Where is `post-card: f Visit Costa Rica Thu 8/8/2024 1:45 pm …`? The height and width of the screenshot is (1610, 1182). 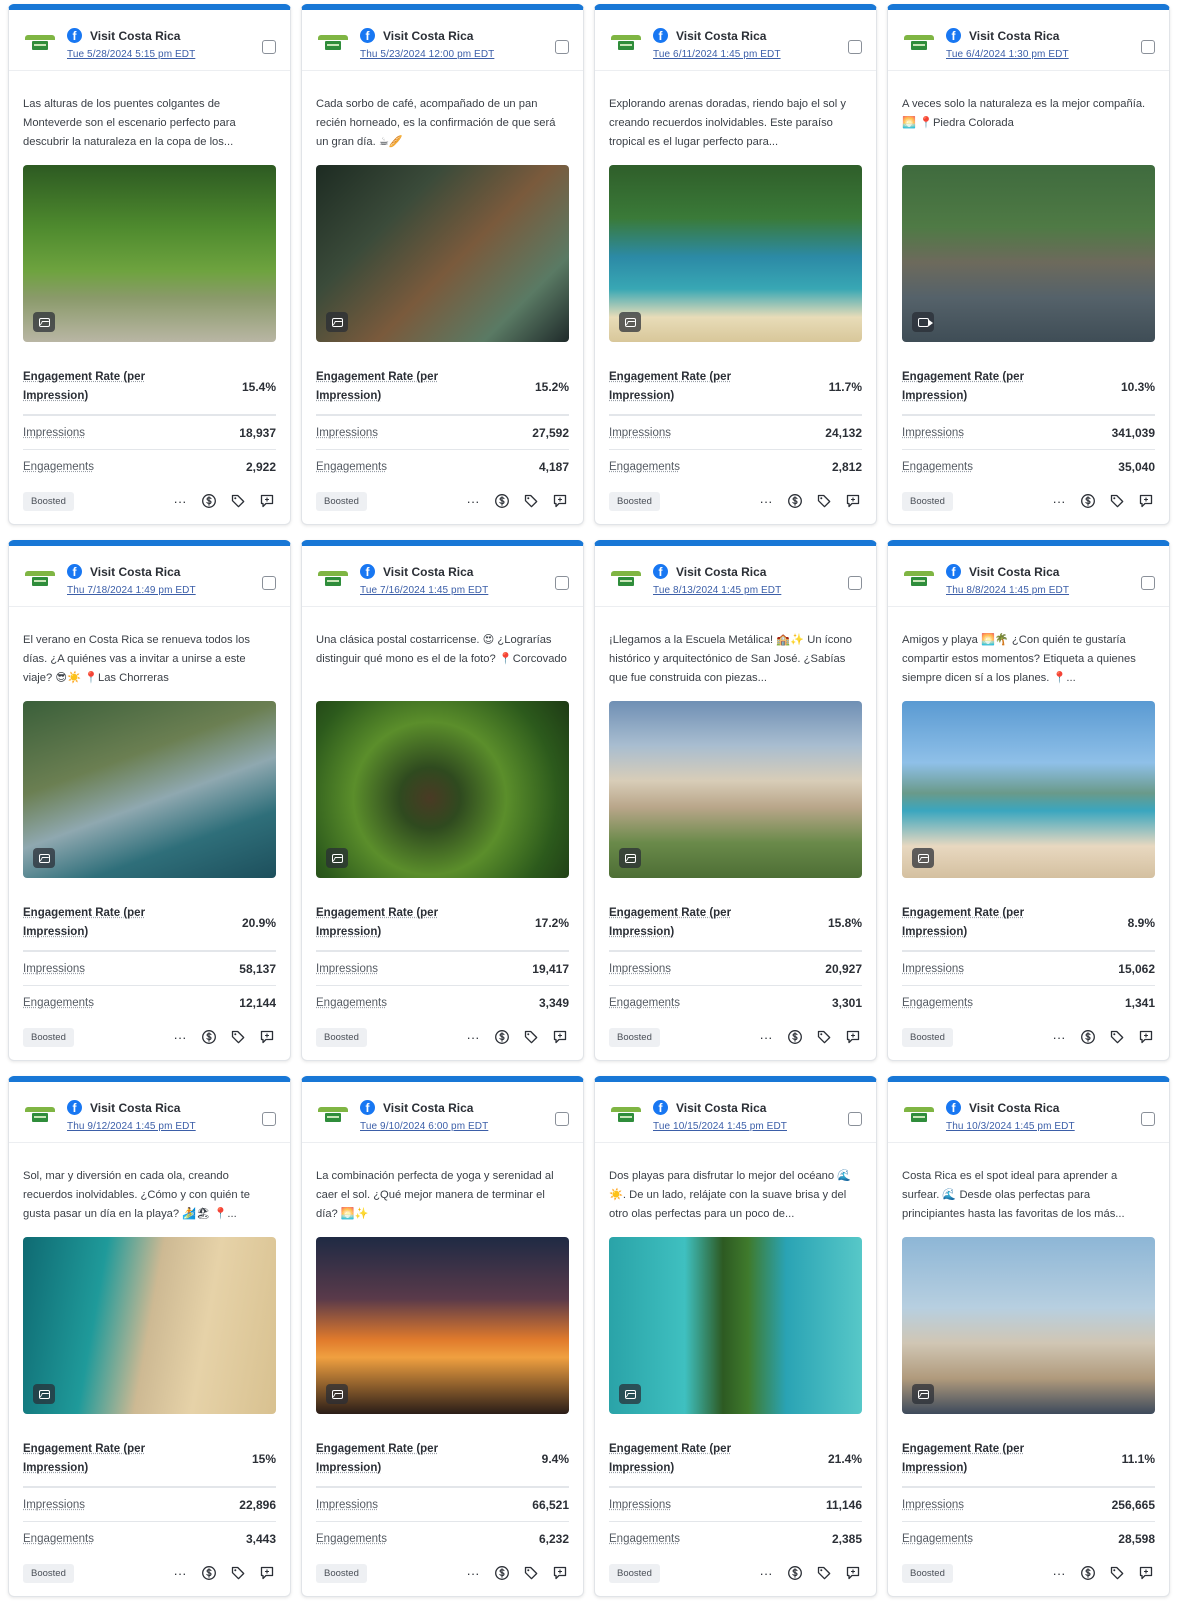 post-card: f Visit Costa Rica Thu 8/8/2024 1:45 pm … is located at coordinates (1028, 800).